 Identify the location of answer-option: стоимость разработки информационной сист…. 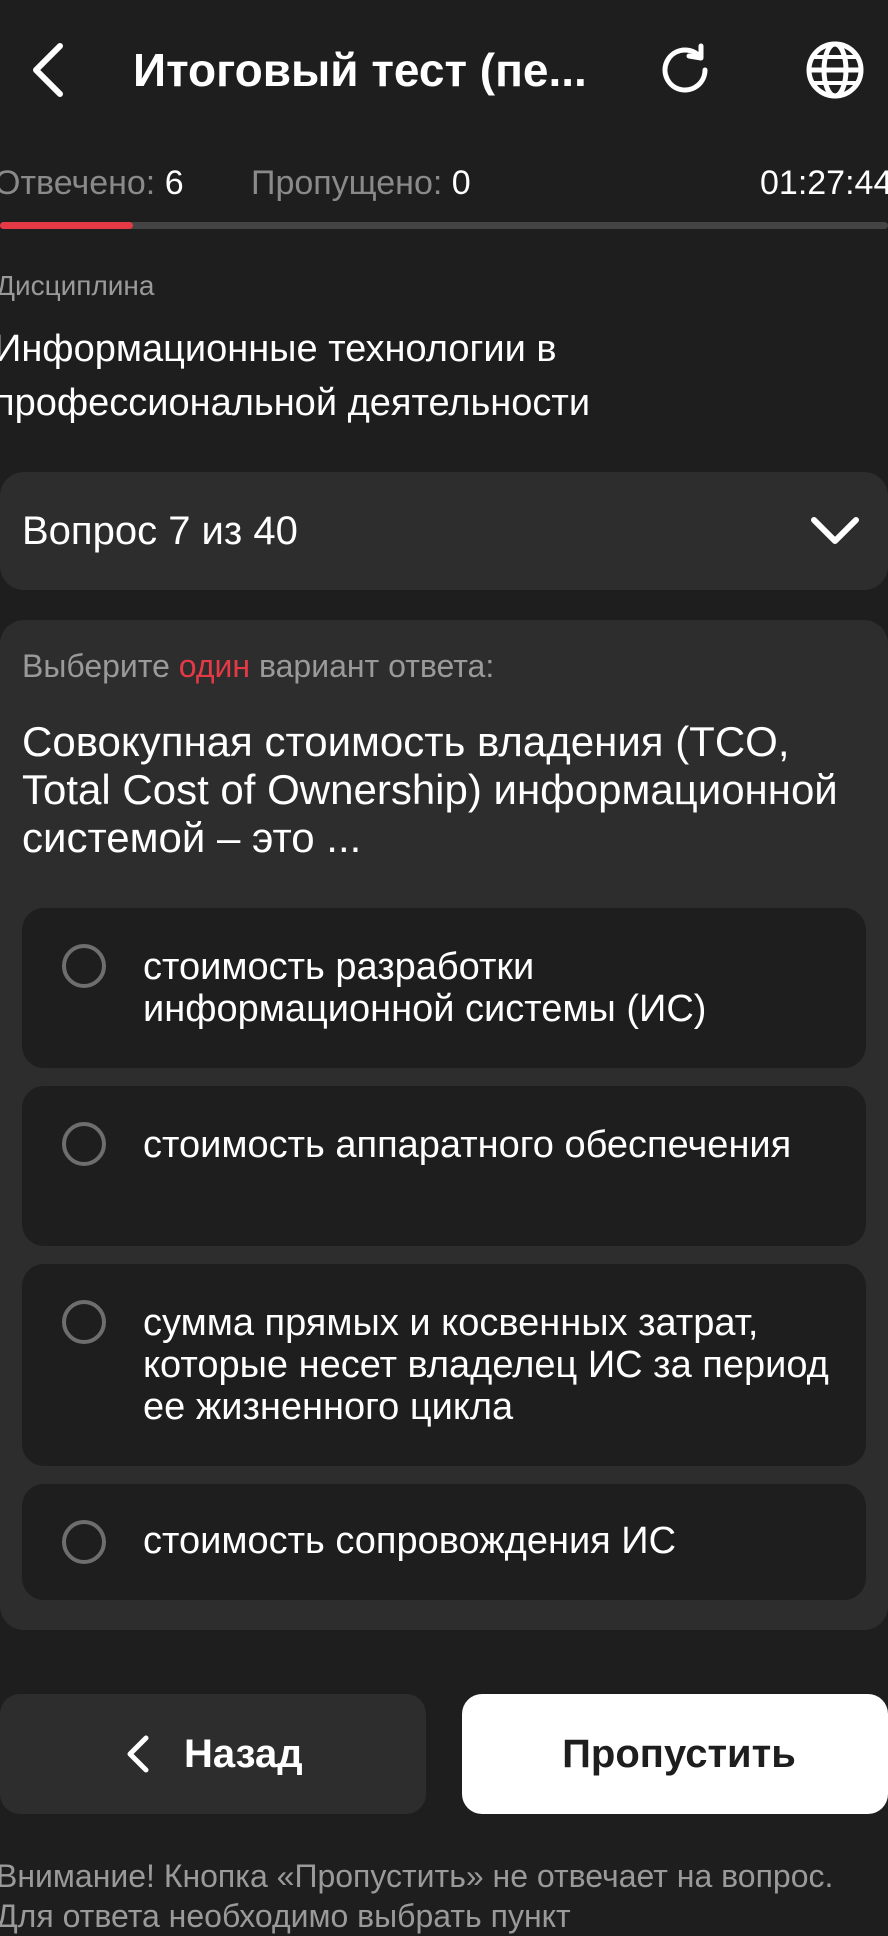
(444, 988).